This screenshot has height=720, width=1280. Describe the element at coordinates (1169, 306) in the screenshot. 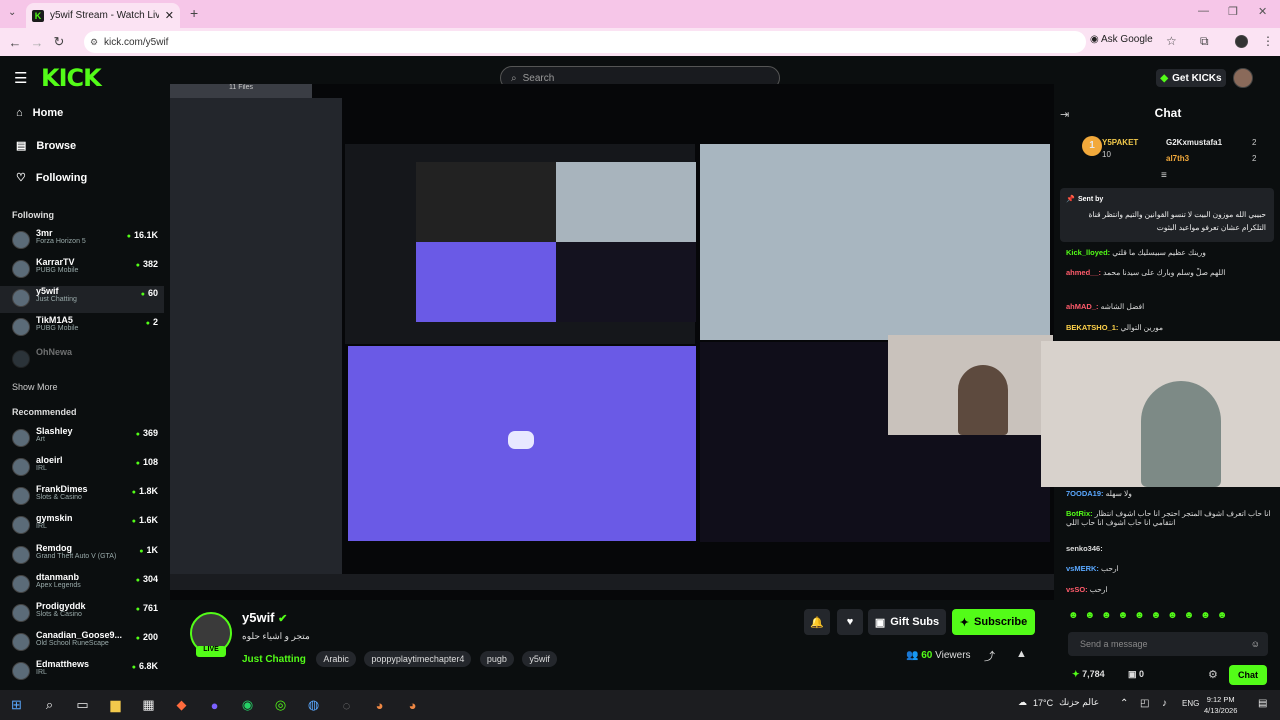

I see `chat-message: ahMAD_: افضل الشاشه` at that location.